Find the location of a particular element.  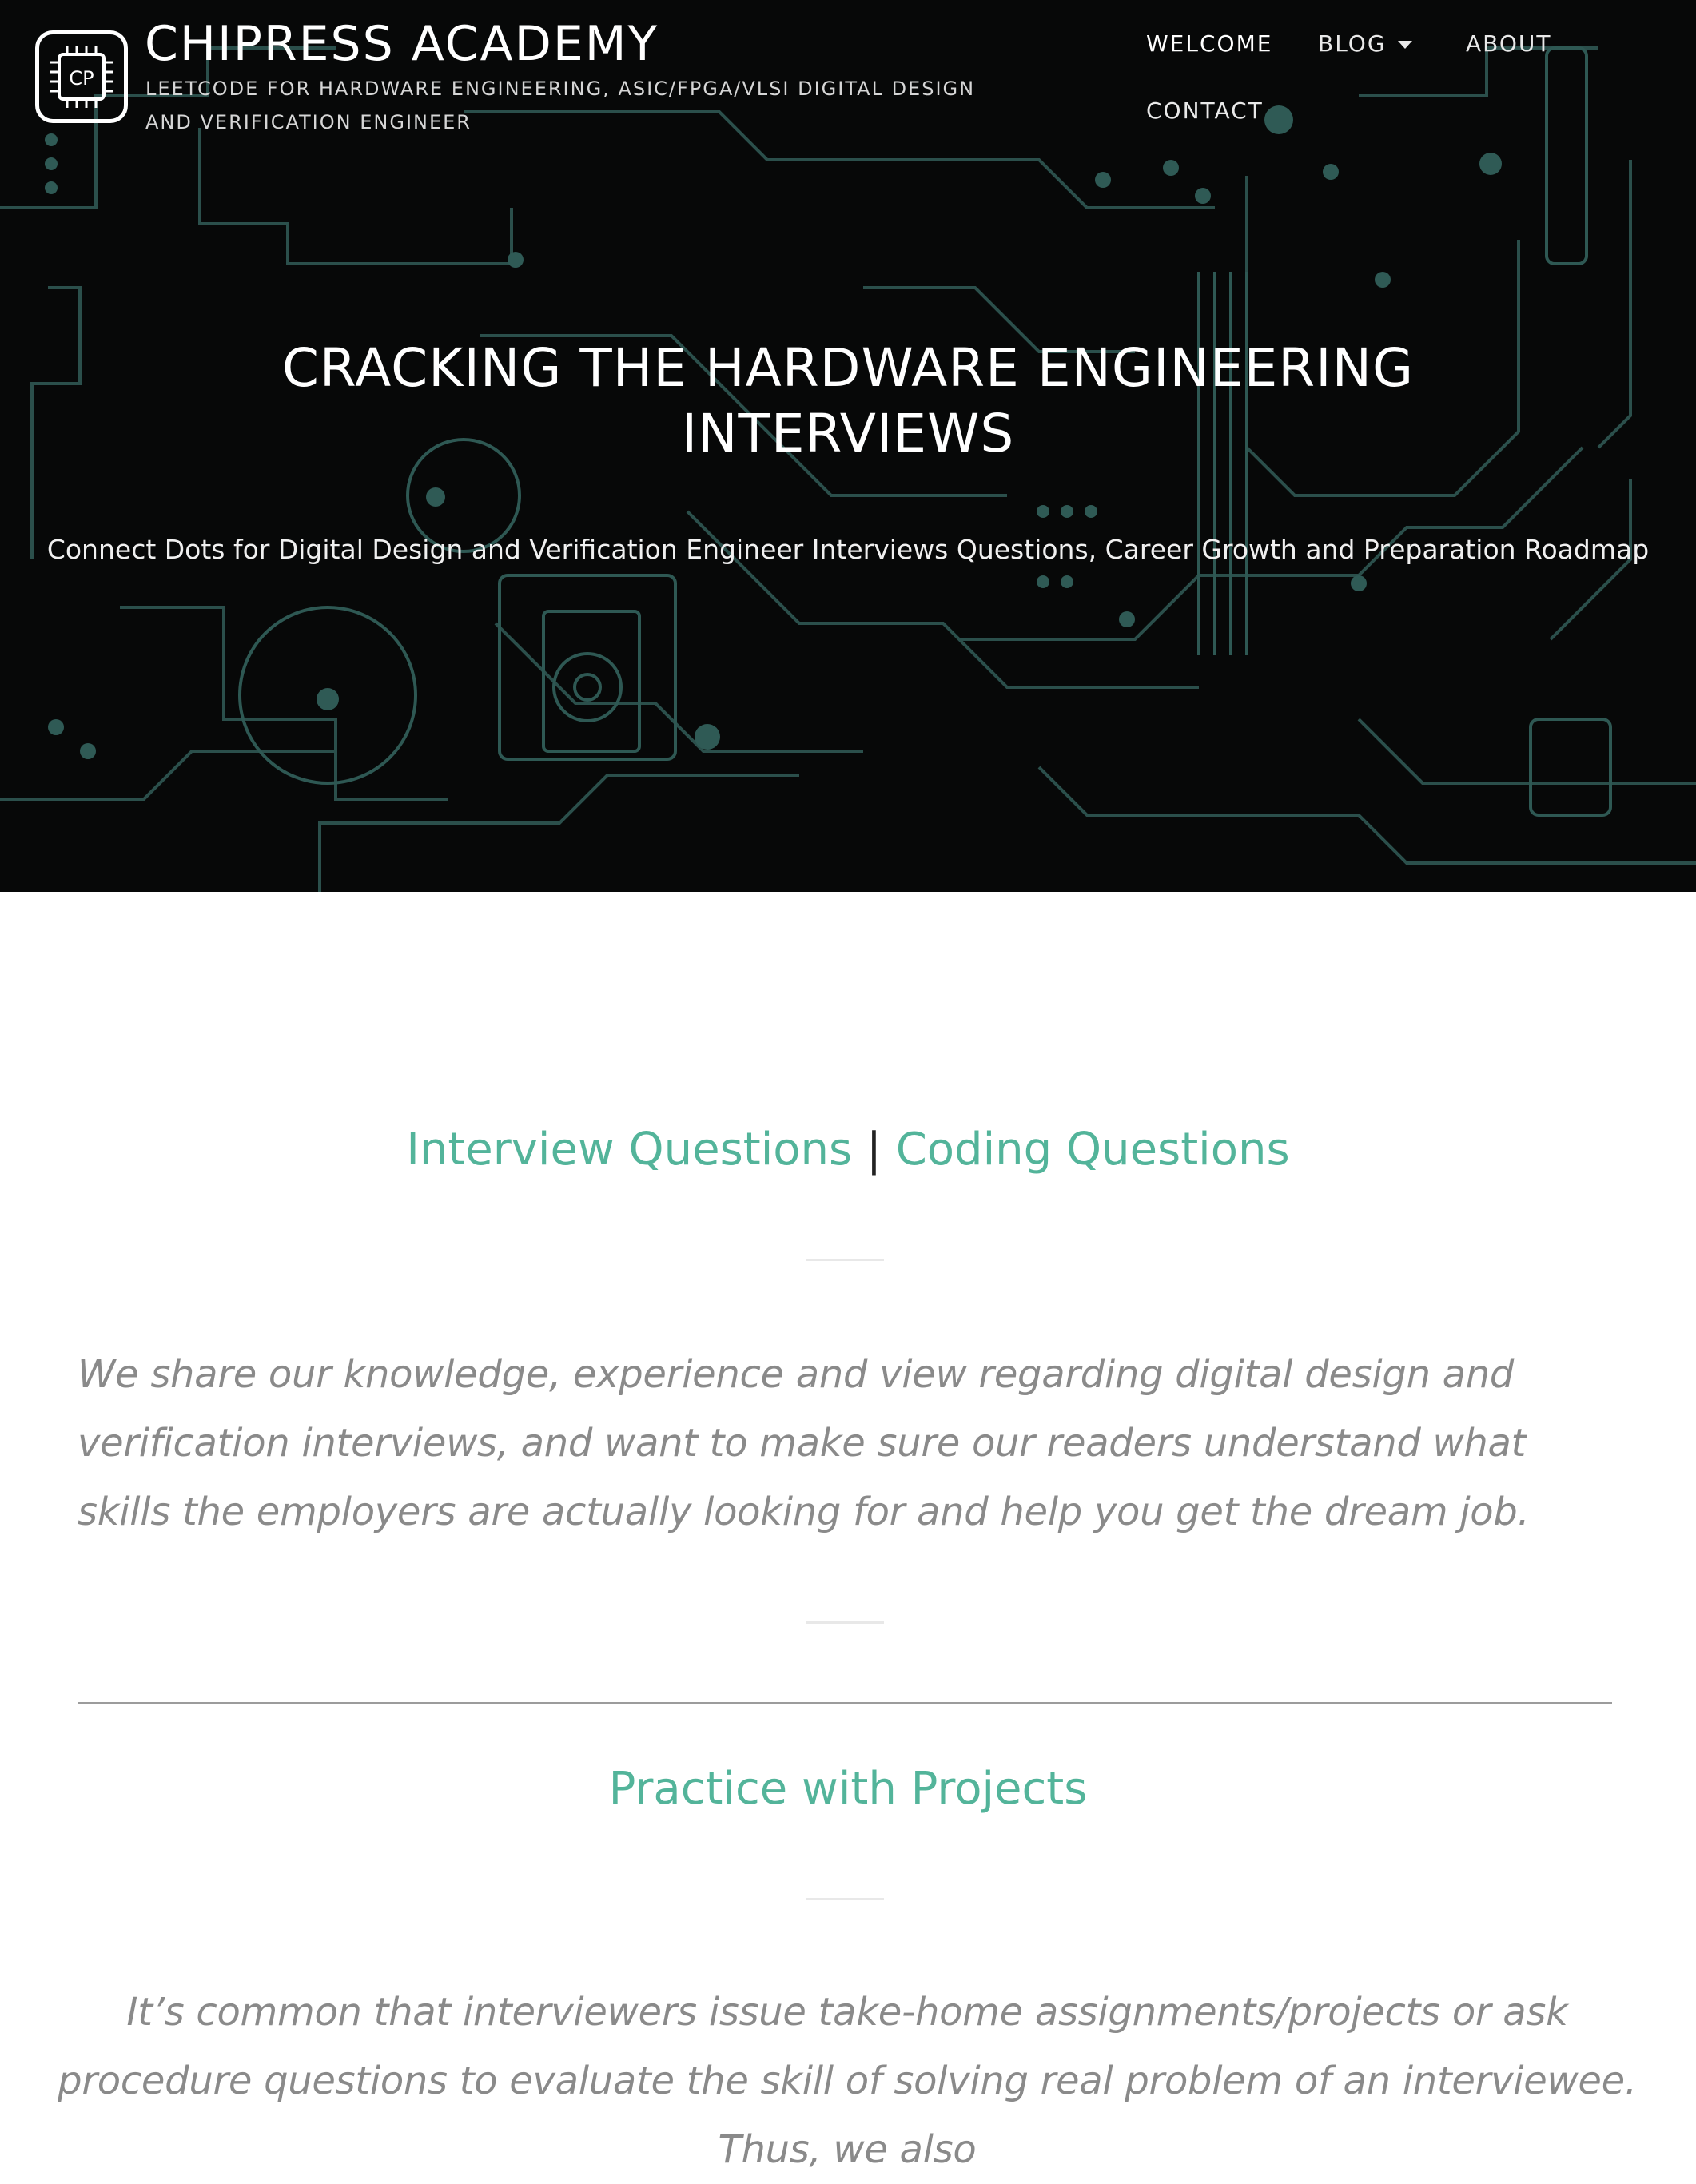

coding-questions-link: Coding Questions is located at coordinates (1093, 1150).